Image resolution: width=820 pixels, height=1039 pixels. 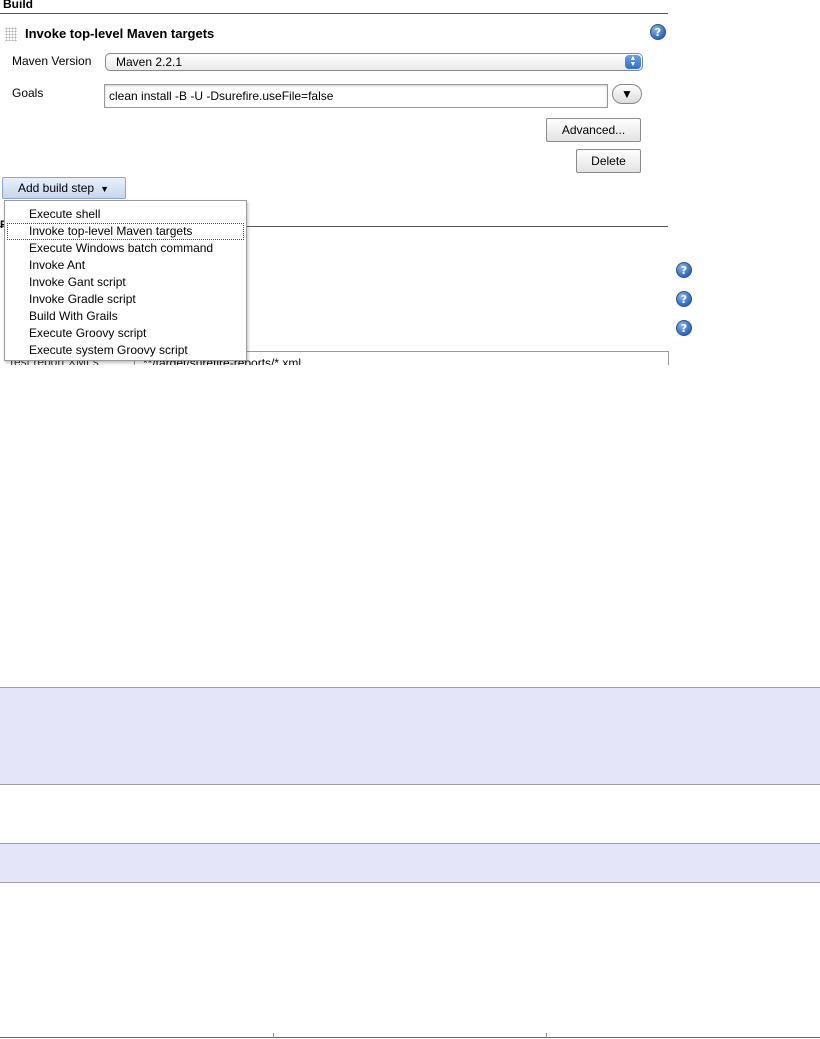 I want to click on add-build-step-label: Add build step, so click(x=56, y=188).